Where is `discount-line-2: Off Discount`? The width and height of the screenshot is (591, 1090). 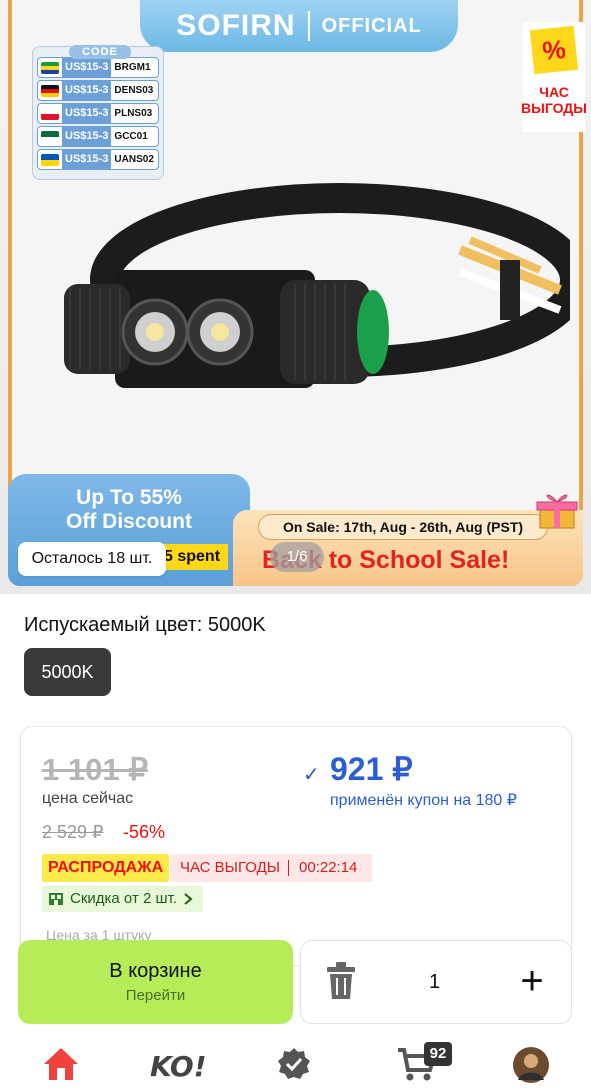 discount-line-2: Off Discount is located at coordinates (129, 521).